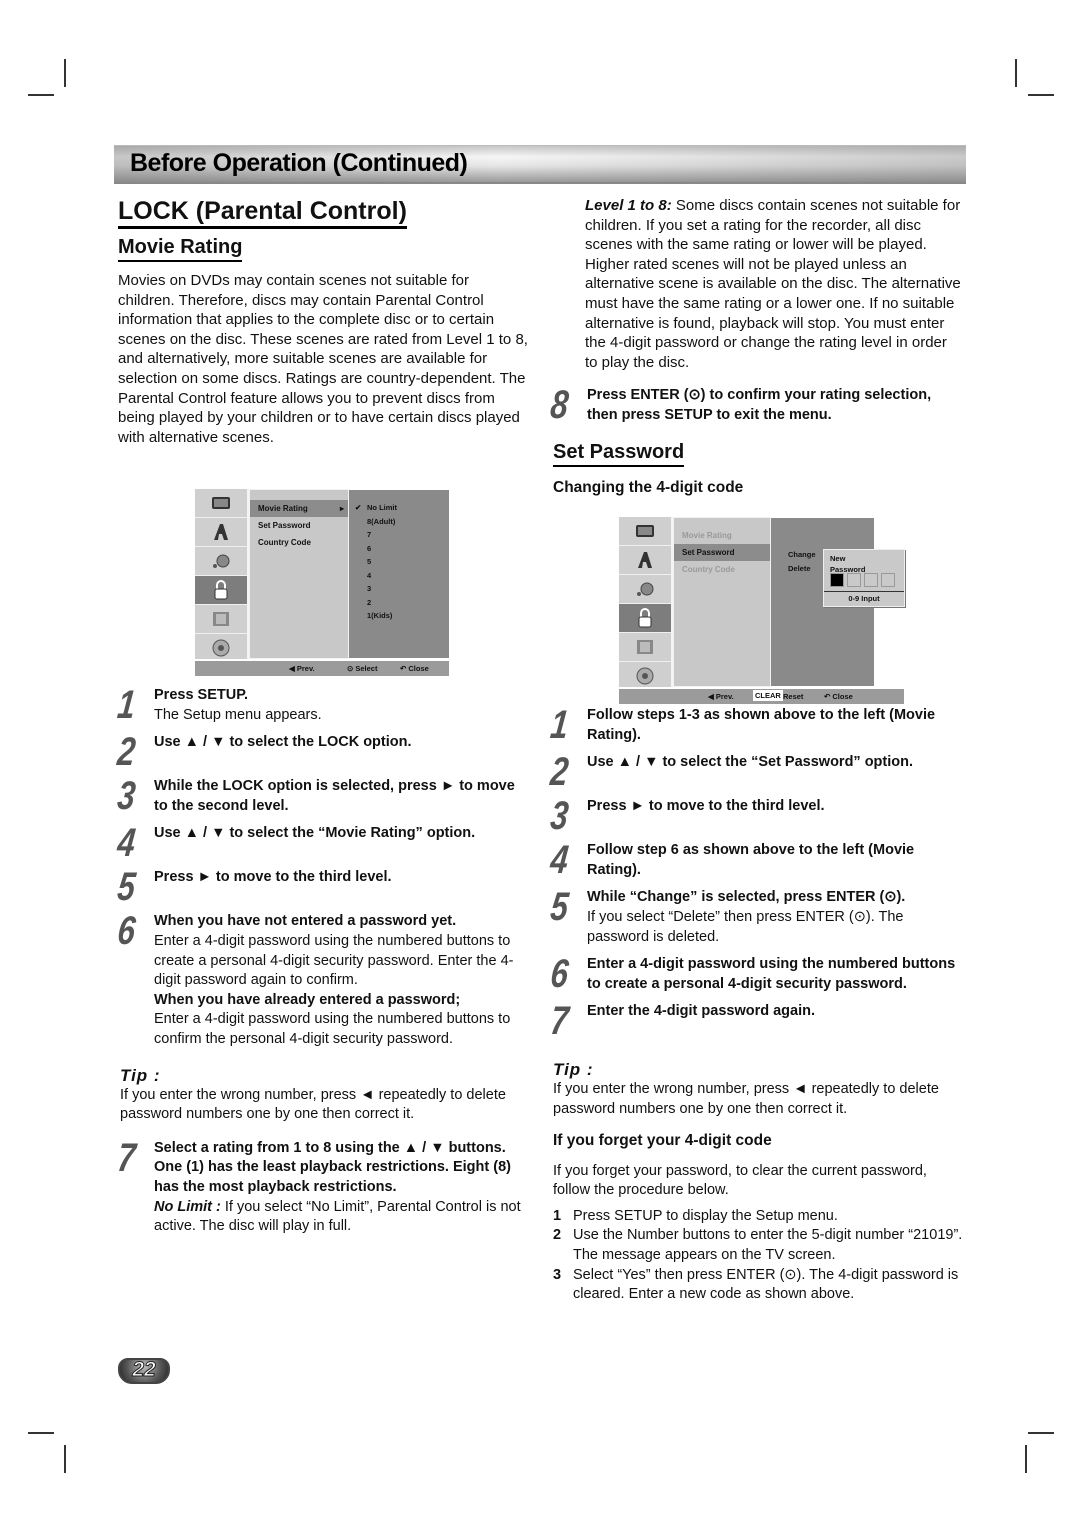  I want to click on popup-title: New Password, so click(848, 564).